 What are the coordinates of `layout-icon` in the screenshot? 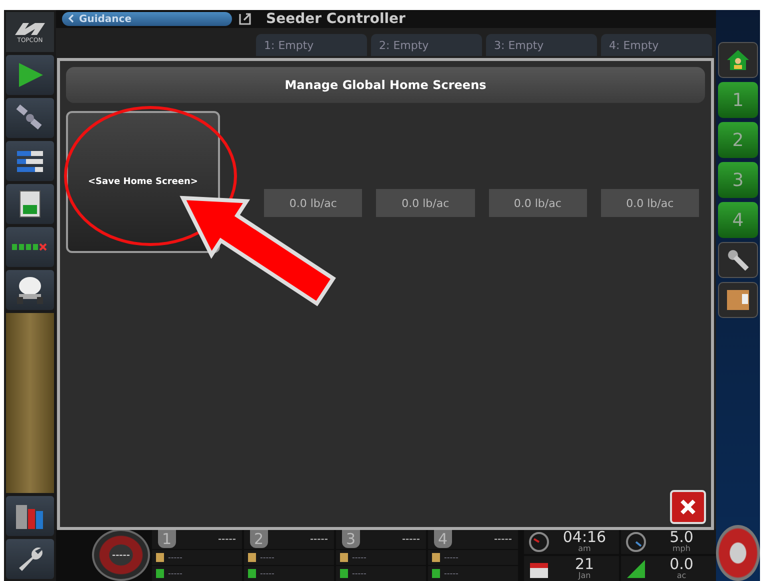 It's located at (738, 300).